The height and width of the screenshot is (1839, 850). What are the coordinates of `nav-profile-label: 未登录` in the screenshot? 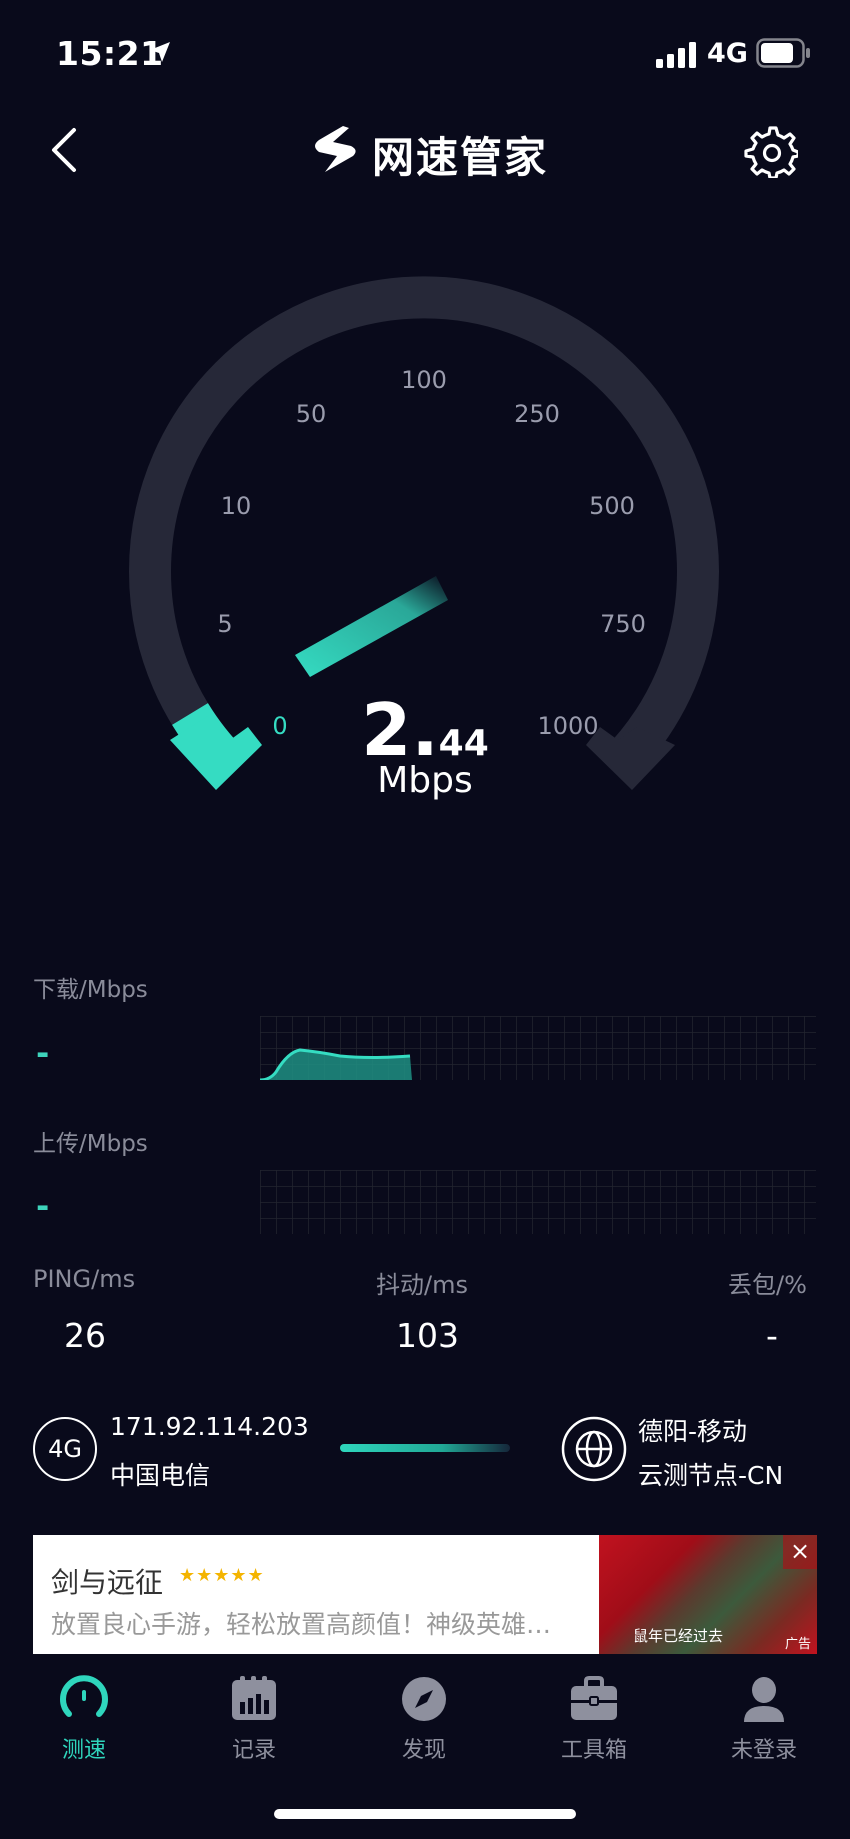 It's located at (763, 1750).